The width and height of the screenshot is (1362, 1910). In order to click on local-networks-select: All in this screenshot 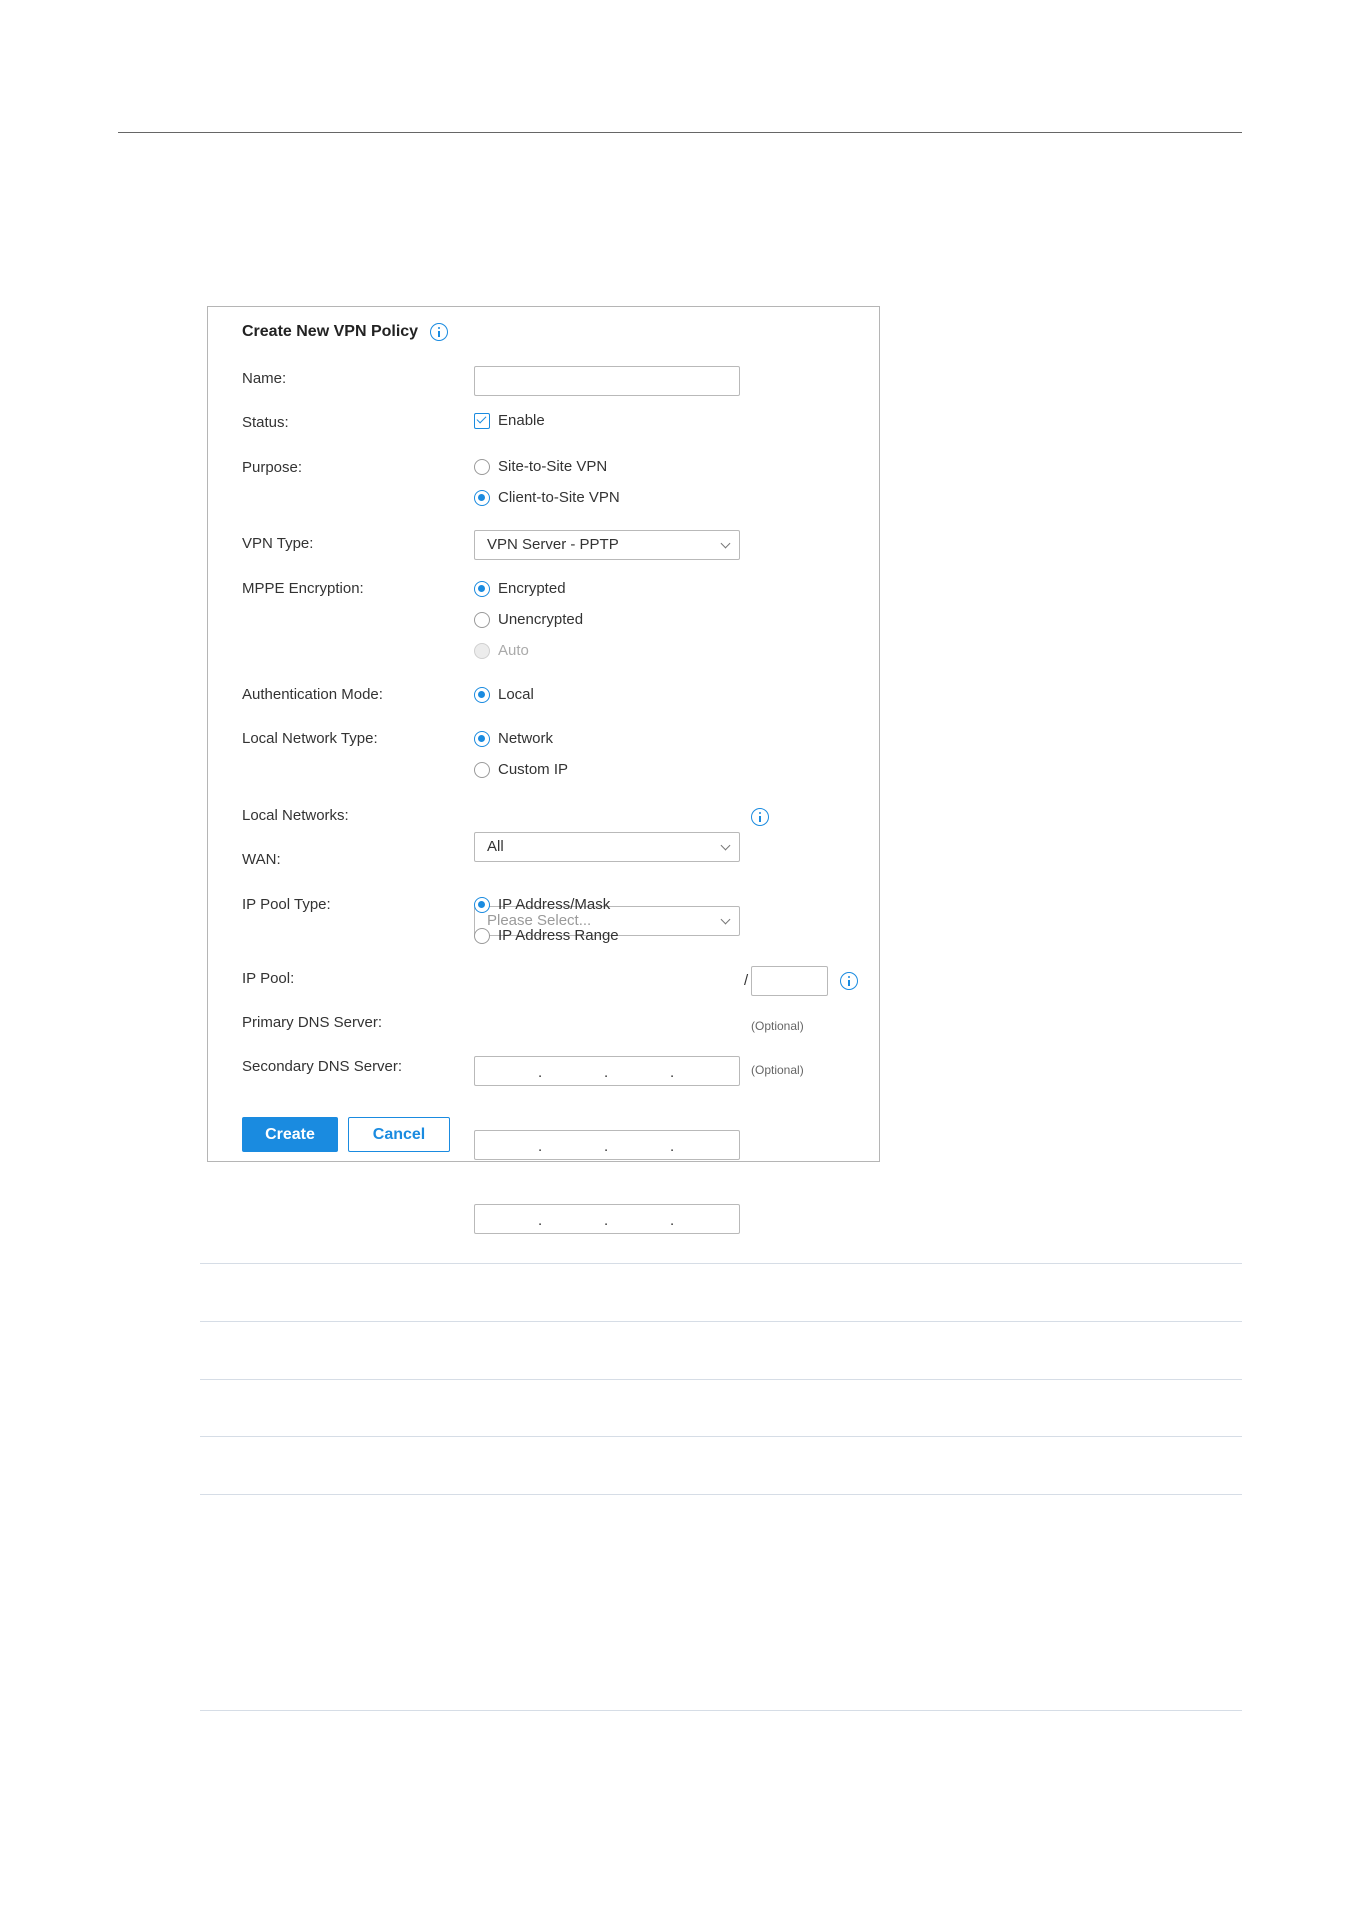, I will do `click(607, 847)`.